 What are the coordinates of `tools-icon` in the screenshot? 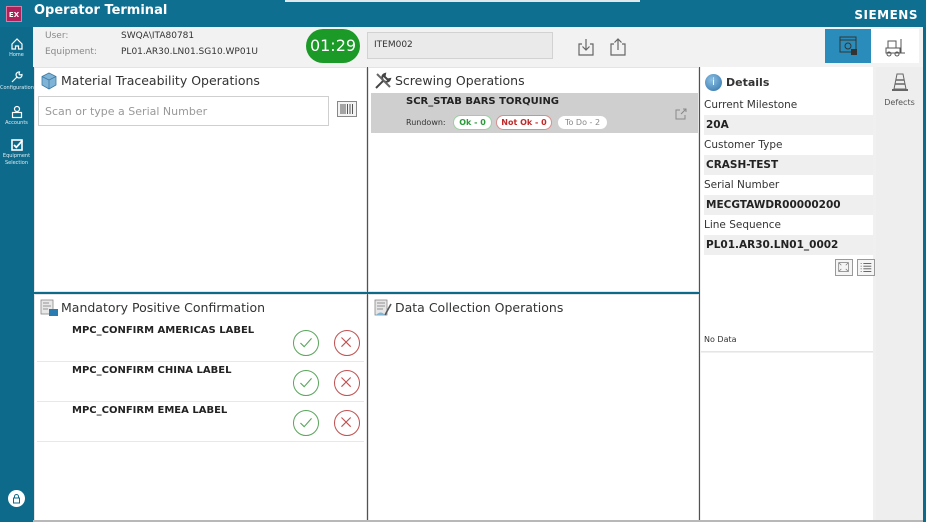 It's located at (383, 80).